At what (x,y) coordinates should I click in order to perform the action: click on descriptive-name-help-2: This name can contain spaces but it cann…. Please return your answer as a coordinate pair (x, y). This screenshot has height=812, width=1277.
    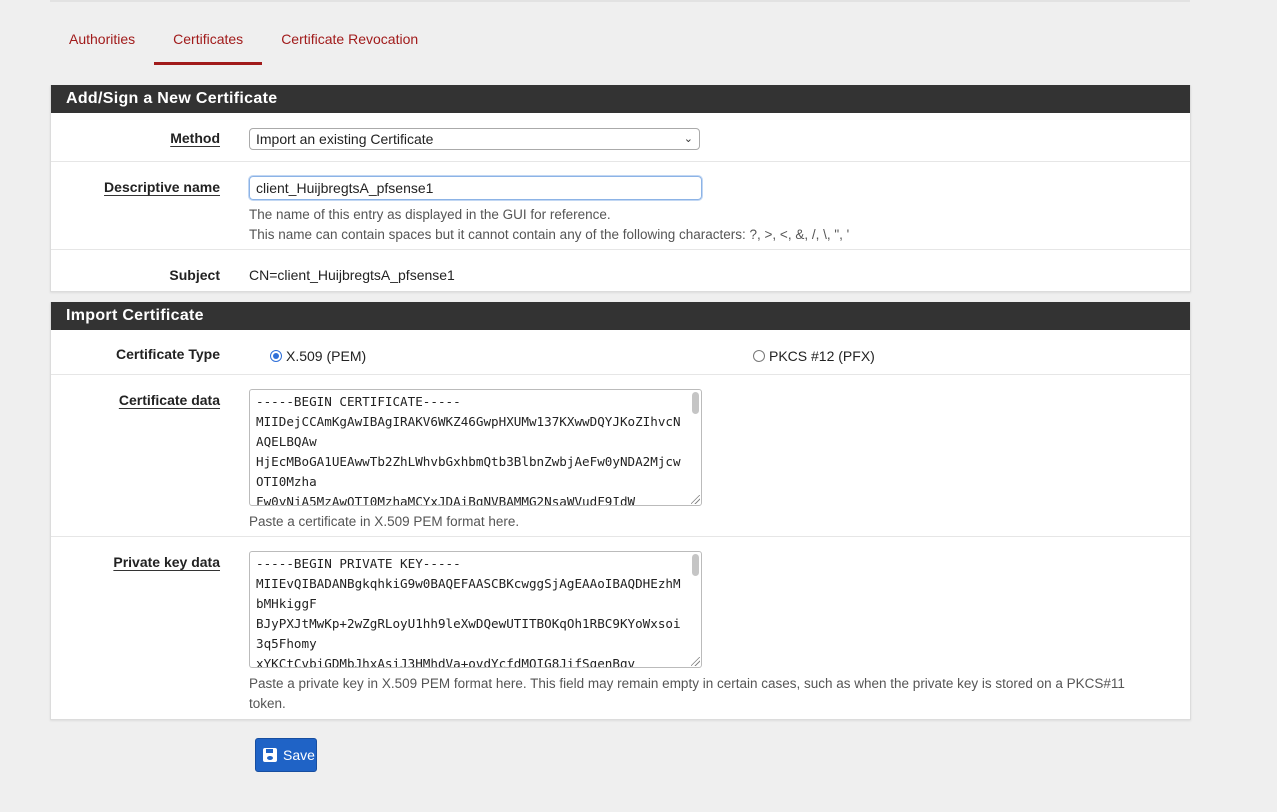
    Looking at the image, I should click on (549, 234).